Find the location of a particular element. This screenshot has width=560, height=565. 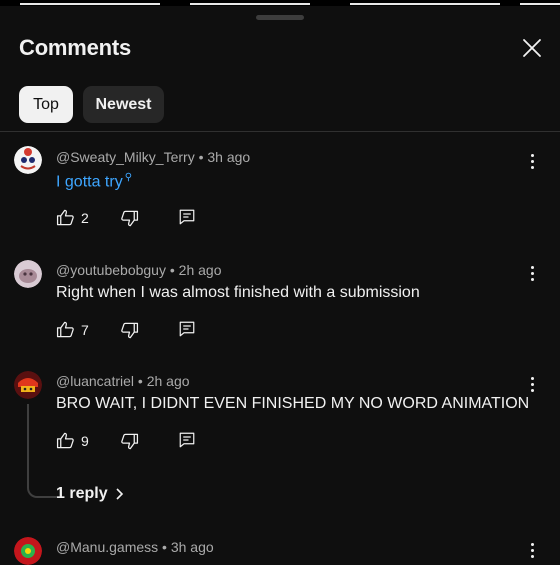

like-button: 9 is located at coordinates (72, 440).